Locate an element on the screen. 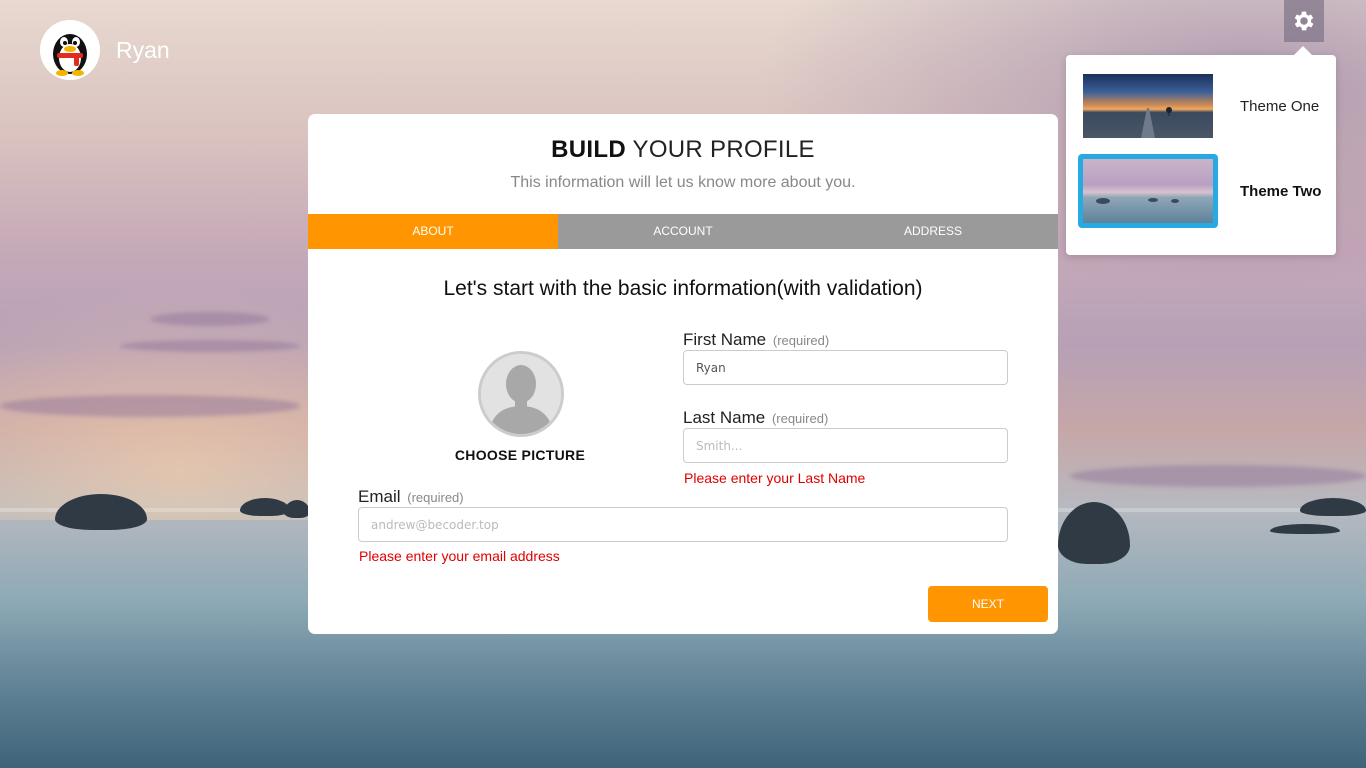 This screenshot has height=768, width=1366. avatar is located at coordinates (70, 50).